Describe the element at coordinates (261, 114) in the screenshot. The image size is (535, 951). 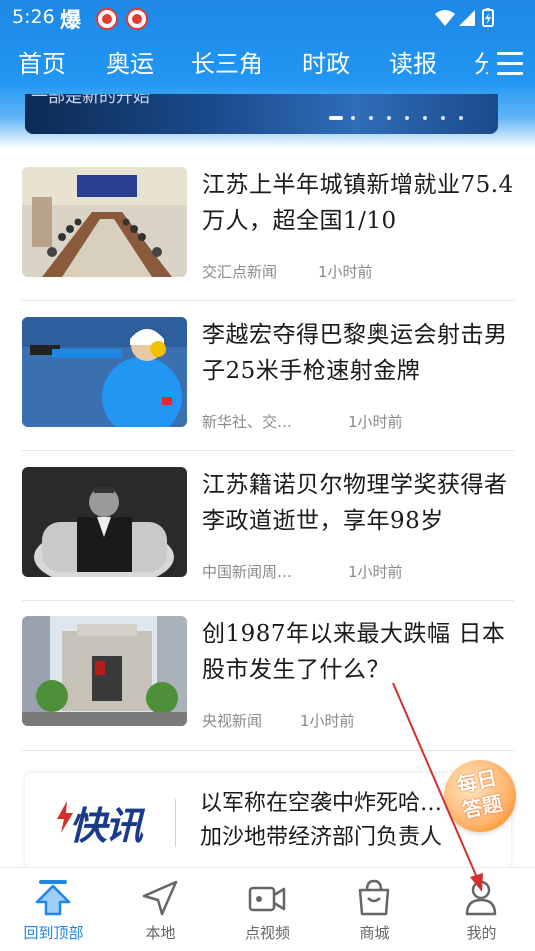
I see `banner-carousel: 一部是新的开始` at that location.